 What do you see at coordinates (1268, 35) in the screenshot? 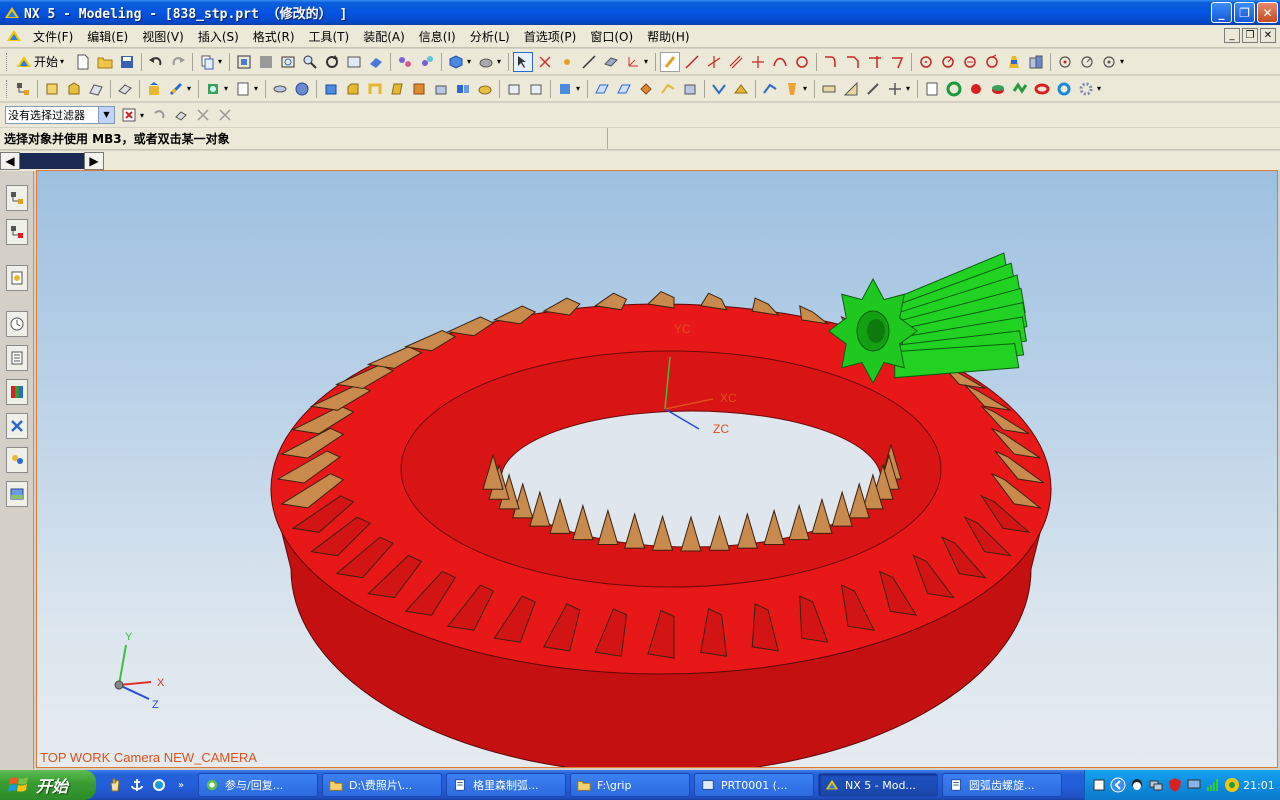
I see `doc-close-button: ✕` at bounding box center [1268, 35].